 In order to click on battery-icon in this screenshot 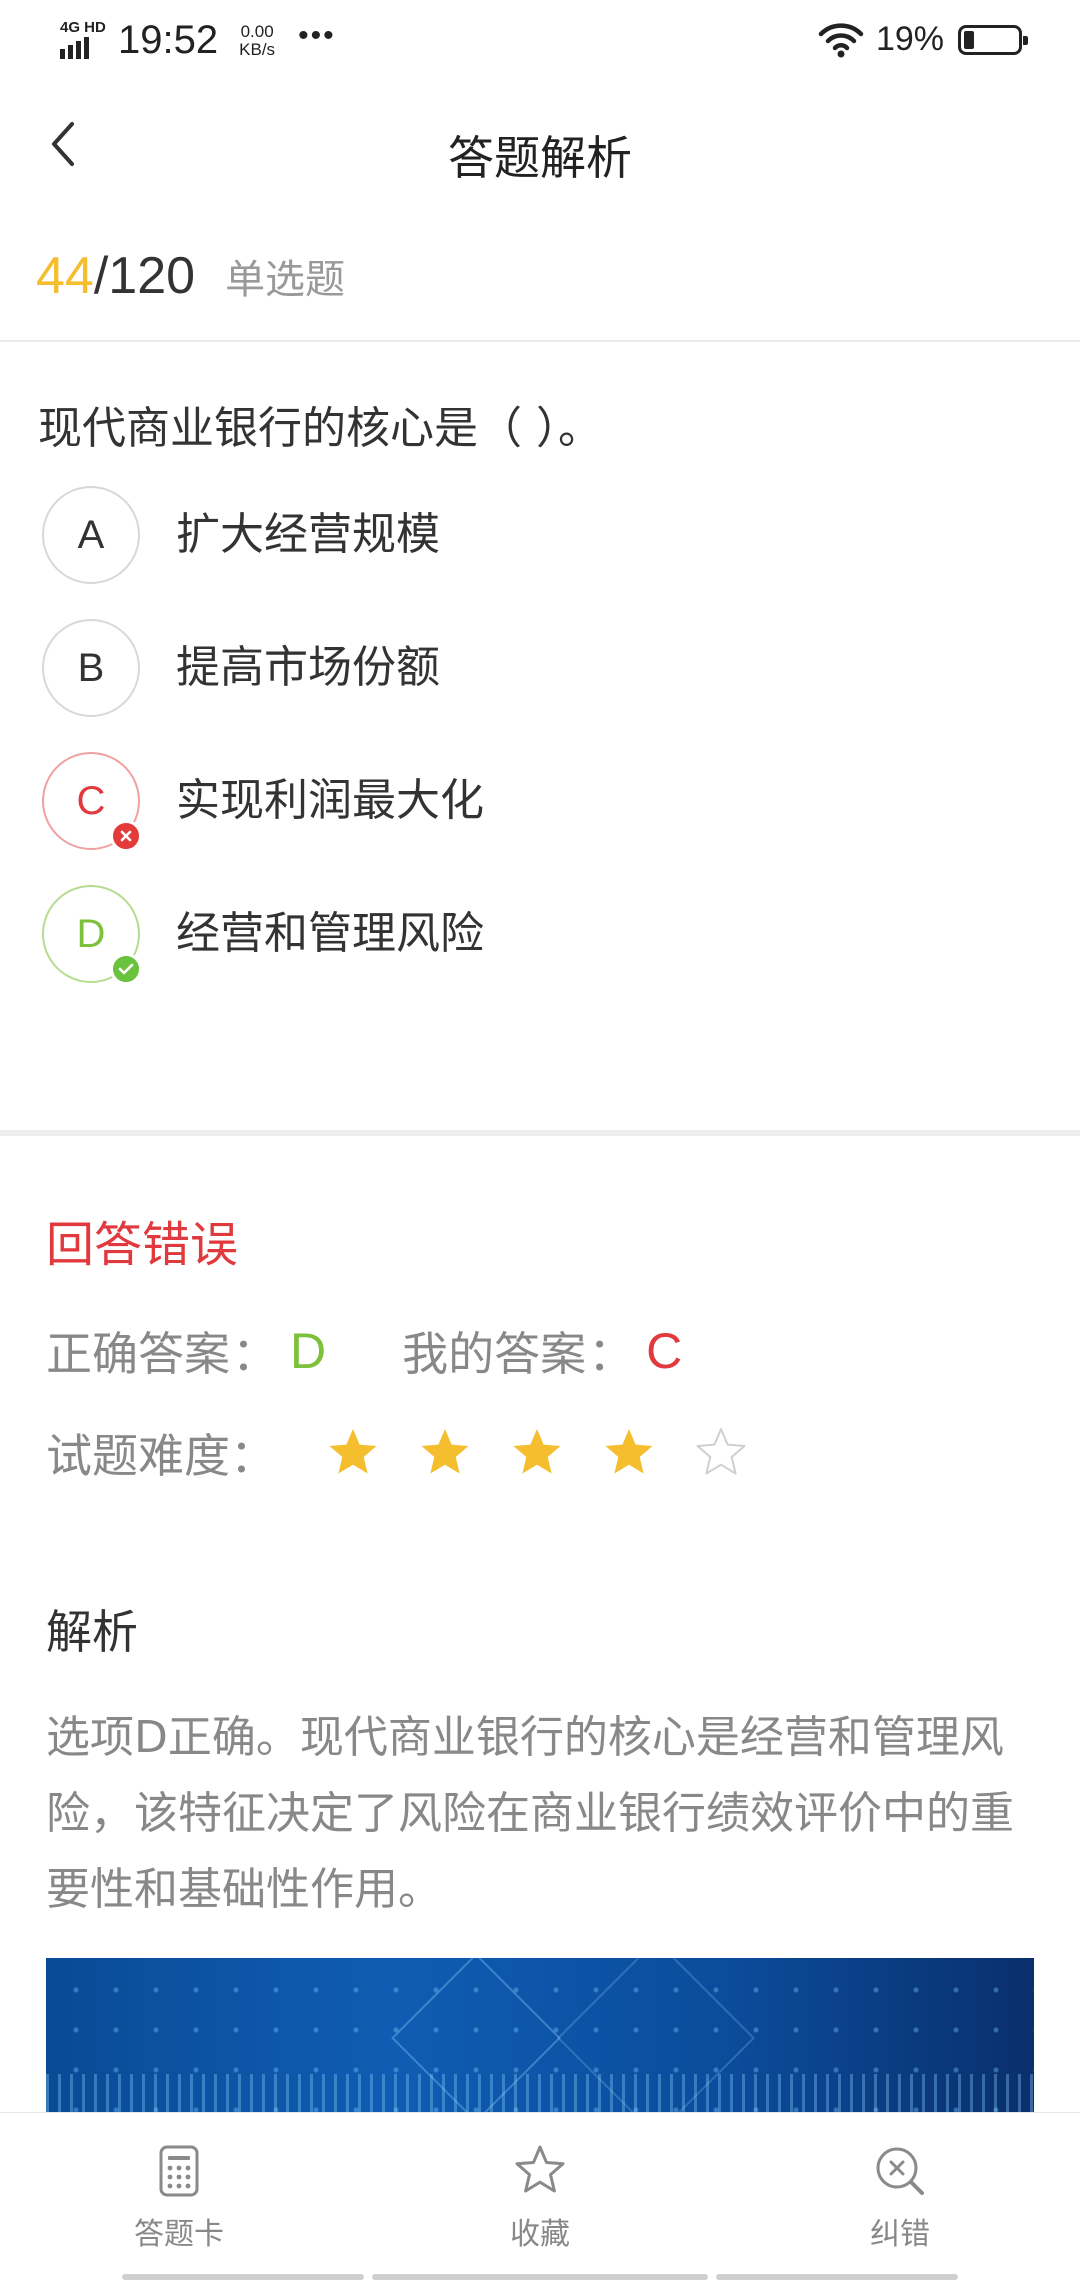, I will do `click(993, 39)`.